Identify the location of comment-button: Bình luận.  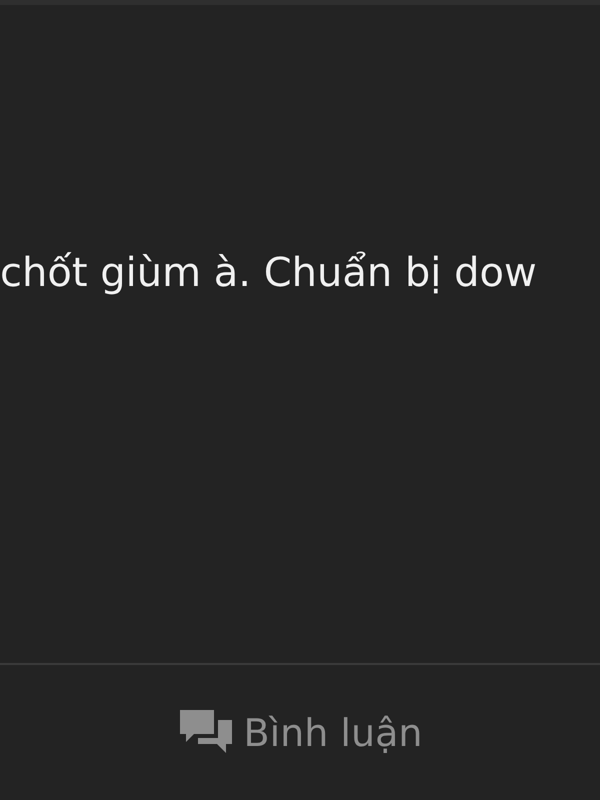
(300, 733).